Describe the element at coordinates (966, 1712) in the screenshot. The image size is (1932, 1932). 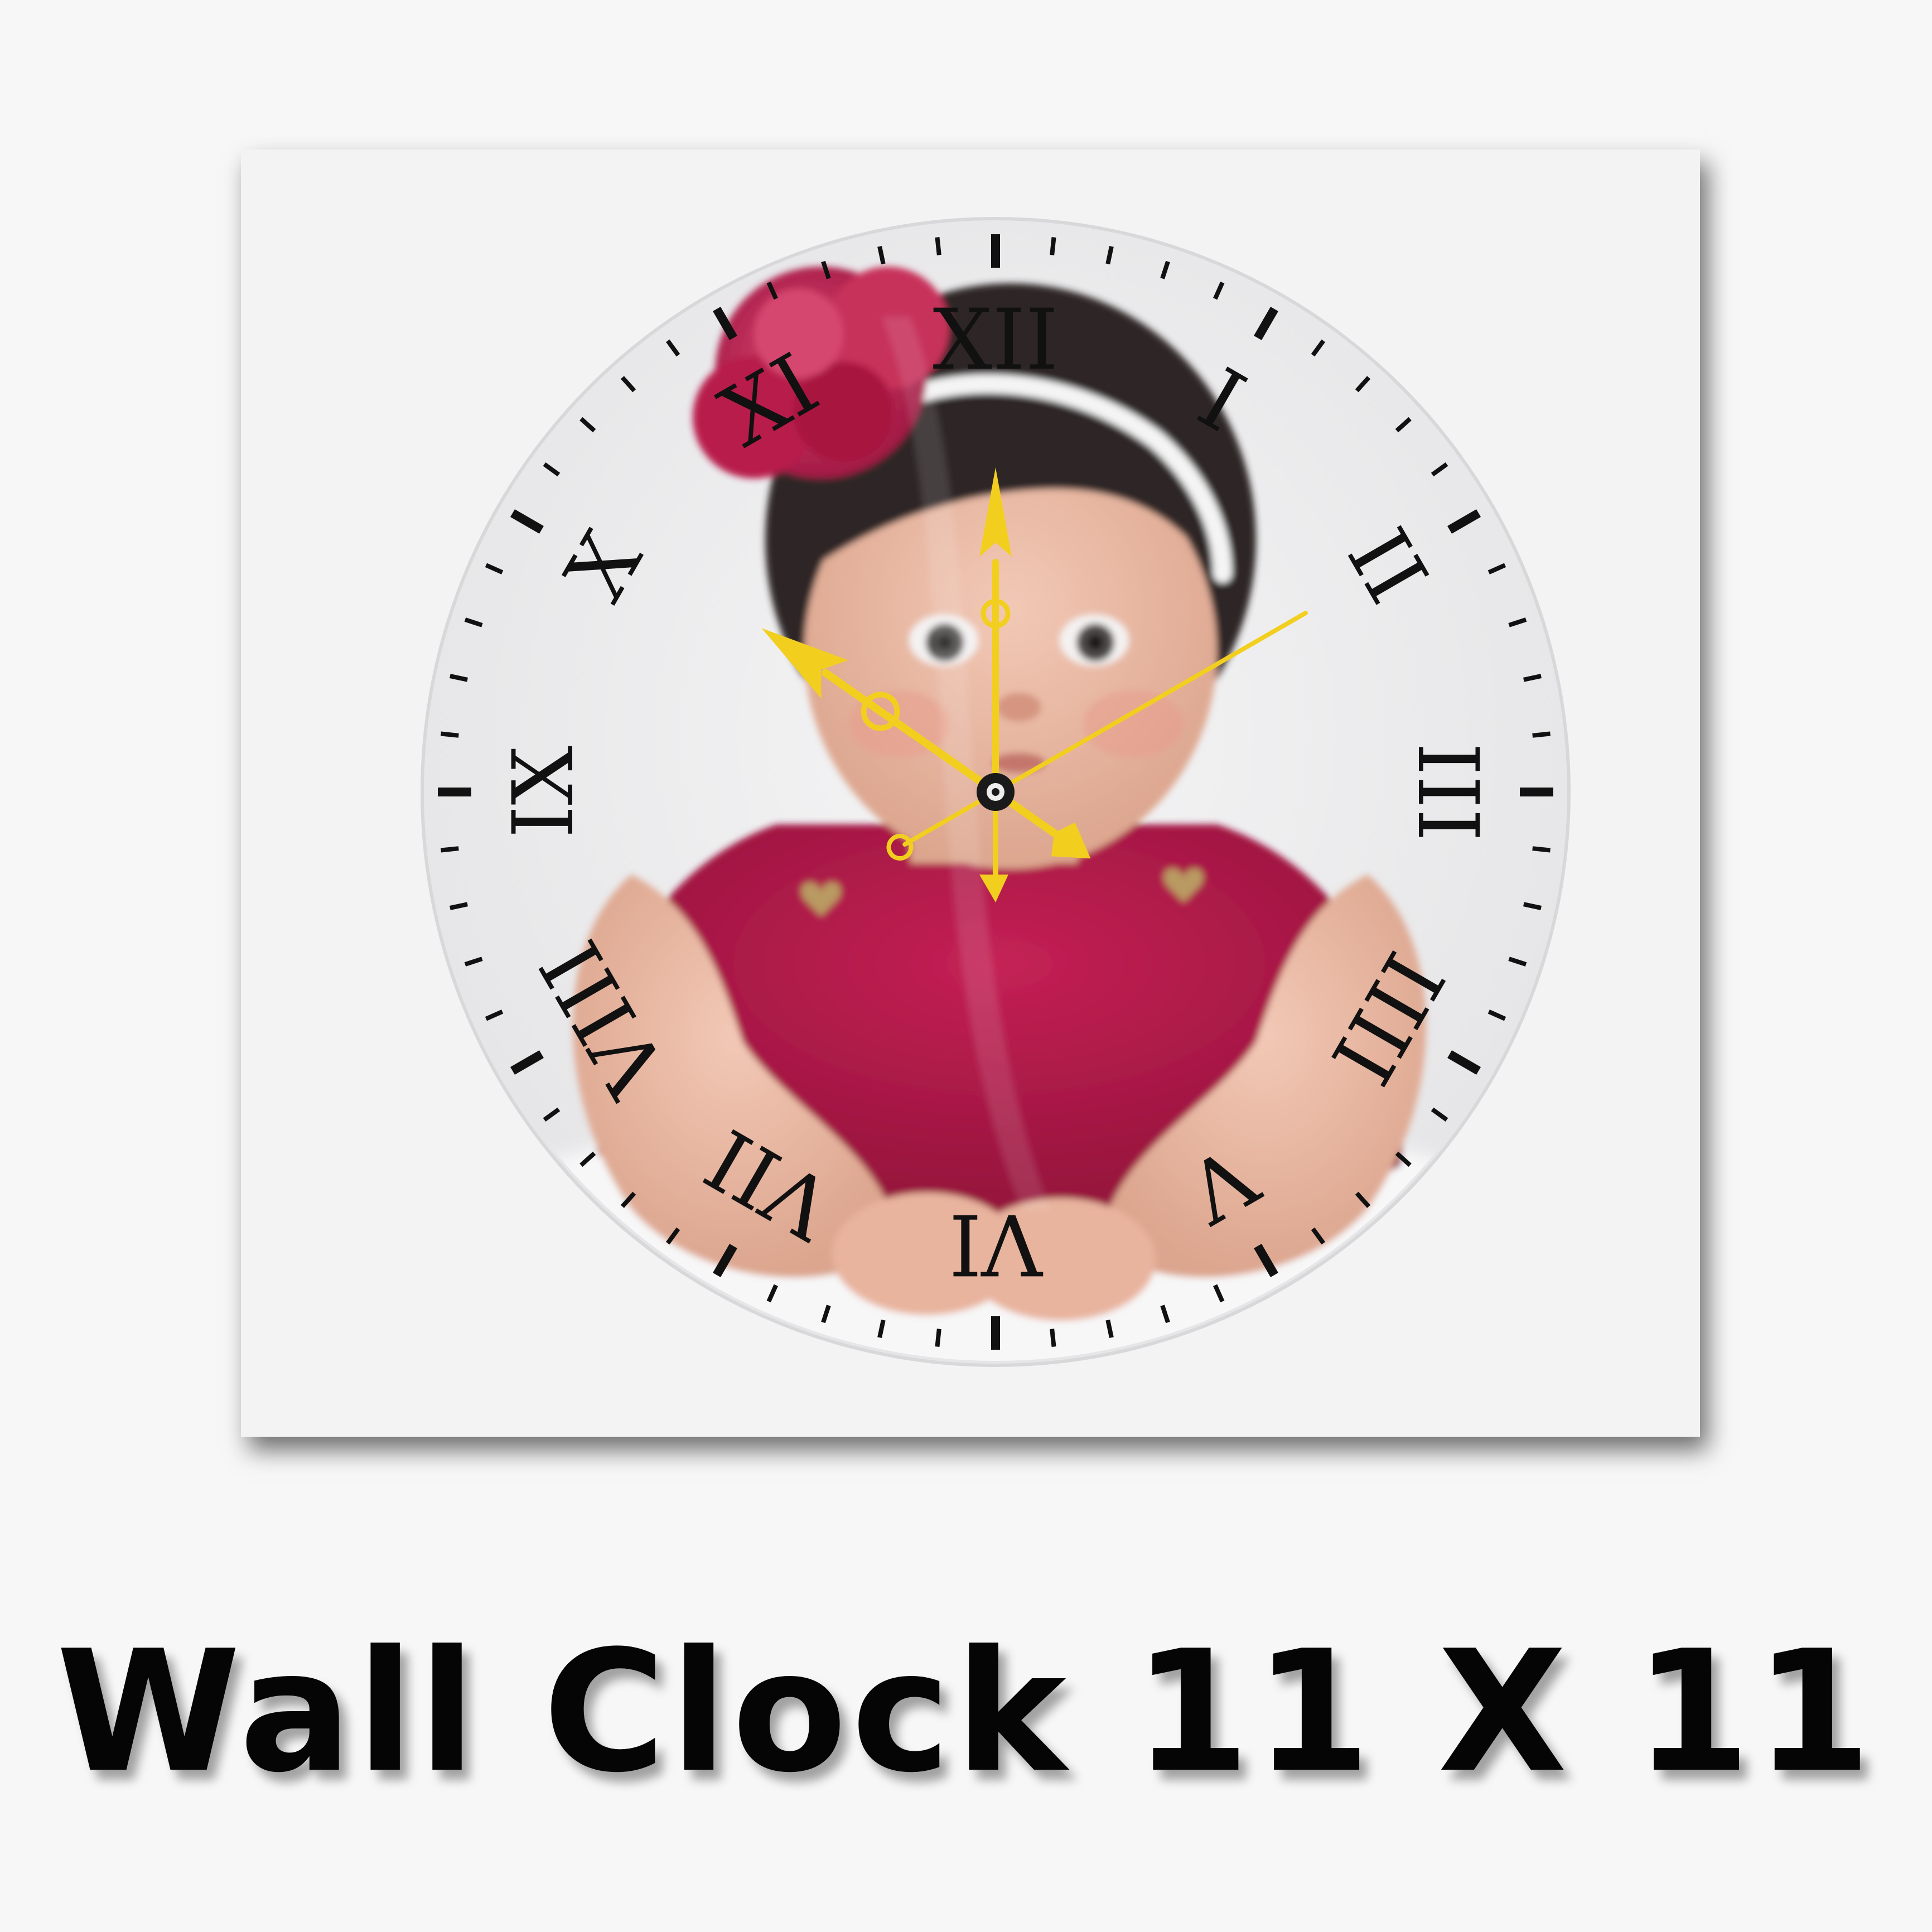
I see `product-caption: Wall Clock 11 X 11` at that location.